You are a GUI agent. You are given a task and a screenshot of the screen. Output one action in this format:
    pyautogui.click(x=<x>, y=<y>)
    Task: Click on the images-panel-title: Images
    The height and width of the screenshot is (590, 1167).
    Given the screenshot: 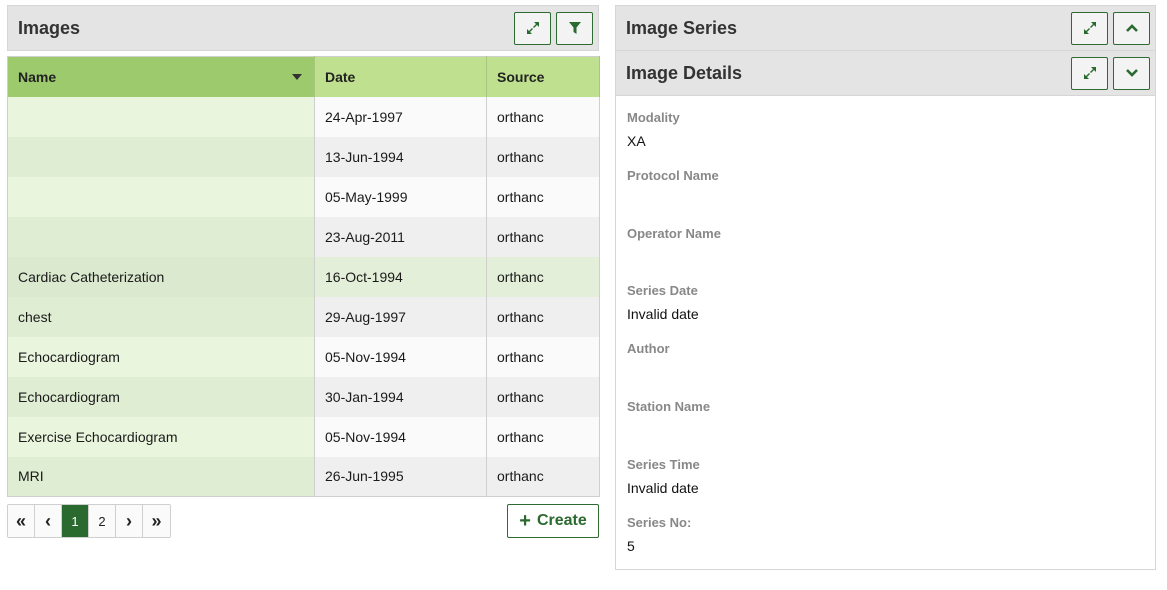 What is the action you would take?
    pyautogui.click(x=49, y=27)
    